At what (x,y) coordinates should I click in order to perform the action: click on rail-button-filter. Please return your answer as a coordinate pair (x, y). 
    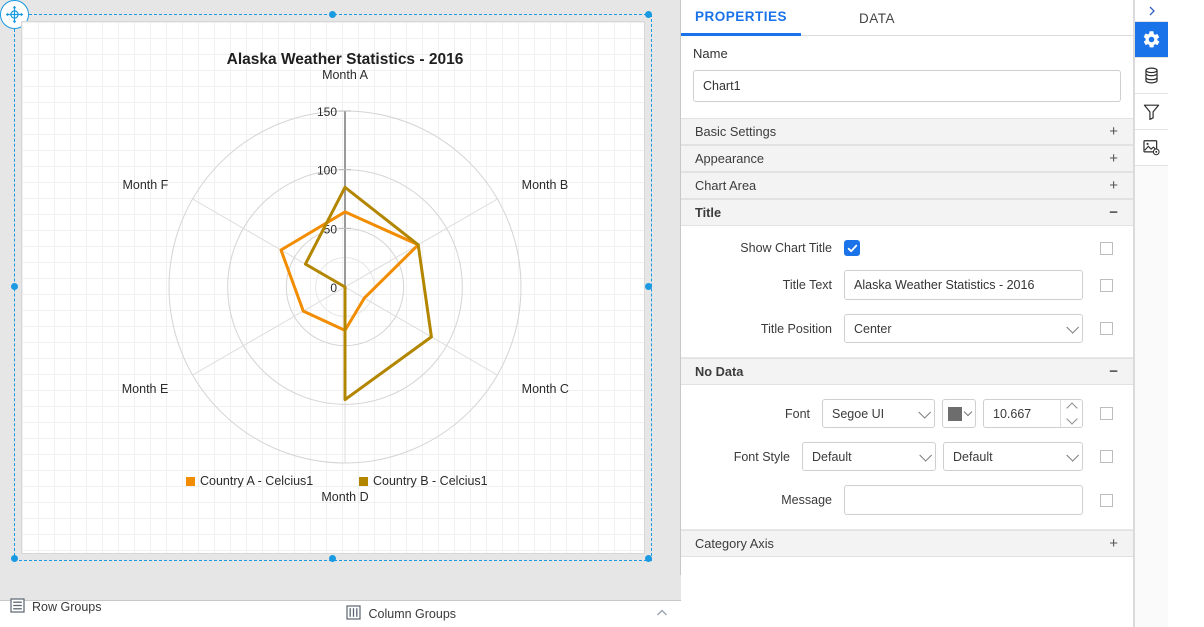
    Looking at the image, I should click on (1151, 112).